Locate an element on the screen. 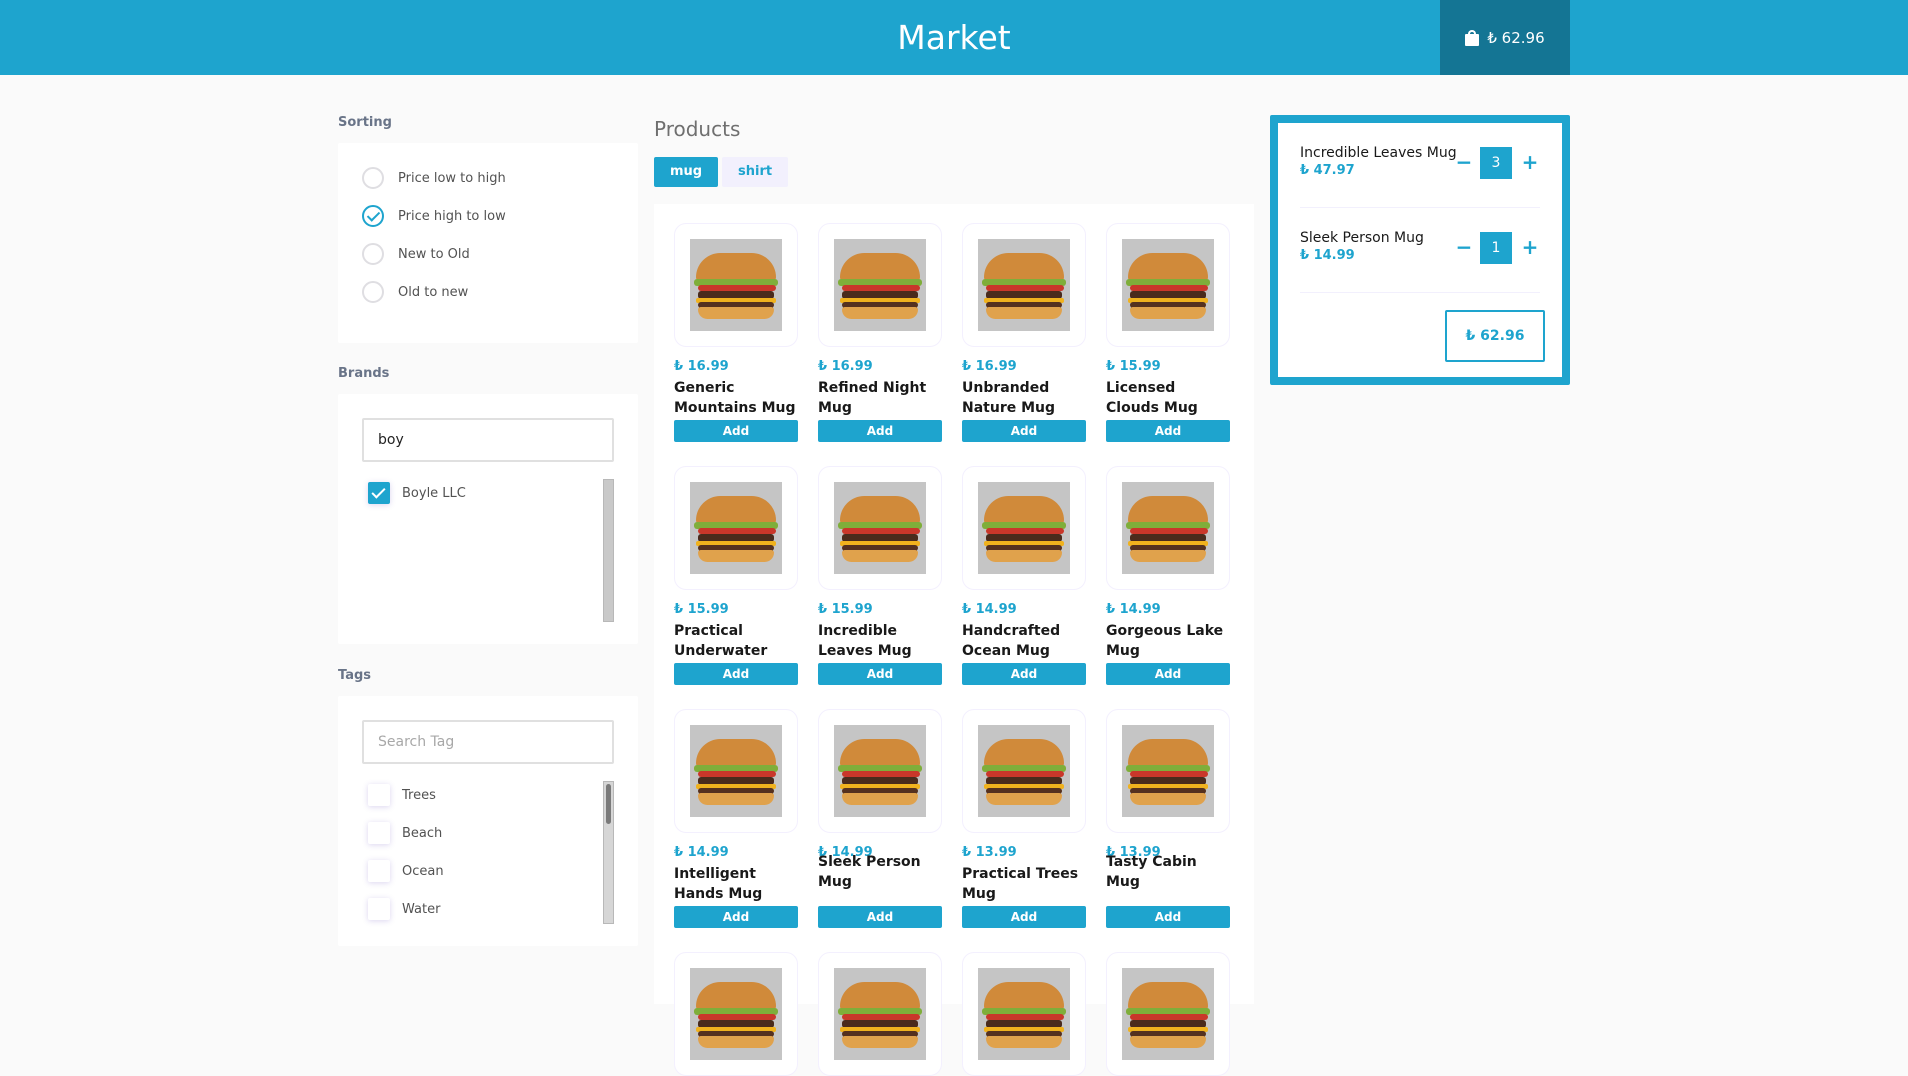  product-name: Incredible Leaves Mug is located at coordinates (865, 641).